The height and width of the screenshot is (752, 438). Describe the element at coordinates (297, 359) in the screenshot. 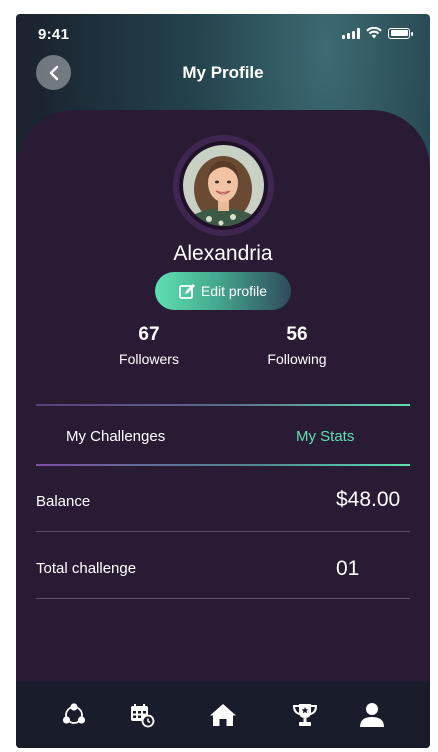

I see `following-label: Following` at that location.